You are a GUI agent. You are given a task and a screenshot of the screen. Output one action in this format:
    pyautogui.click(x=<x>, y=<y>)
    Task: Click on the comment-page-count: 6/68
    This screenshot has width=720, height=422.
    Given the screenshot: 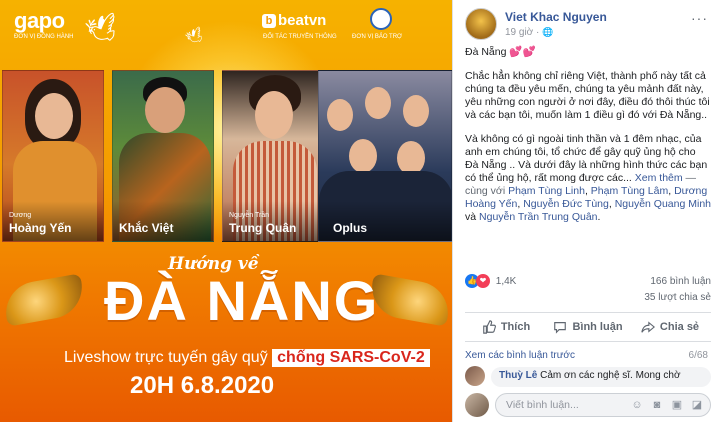 What is the action you would take?
    pyautogui.click(x=698, y=355)
    